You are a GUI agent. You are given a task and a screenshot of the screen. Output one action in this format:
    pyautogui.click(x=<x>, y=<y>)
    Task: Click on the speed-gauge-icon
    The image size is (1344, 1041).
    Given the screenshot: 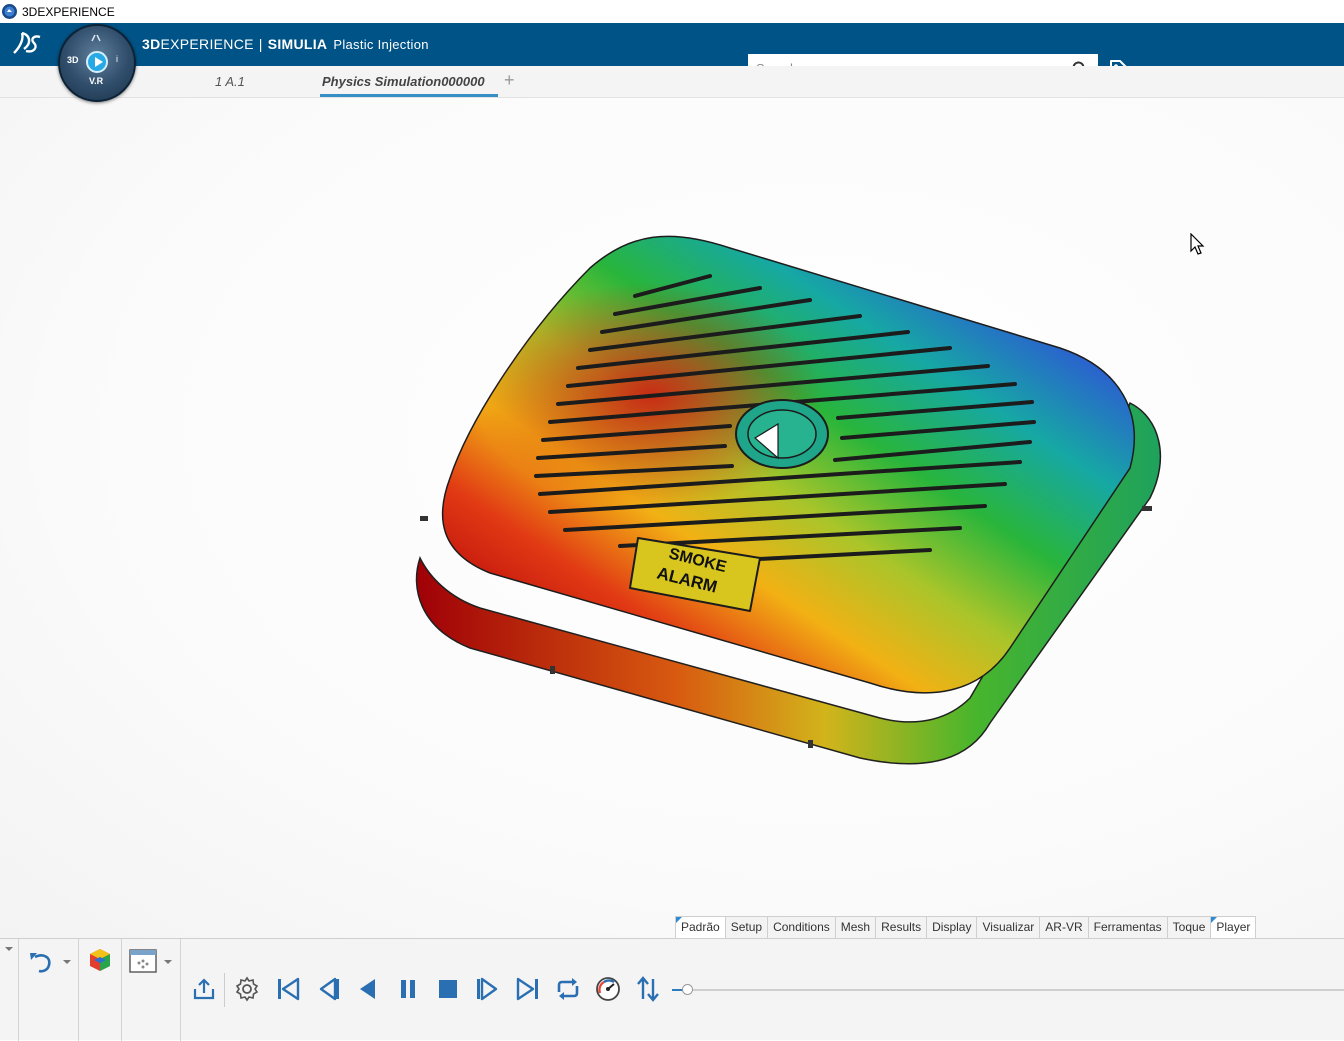 What is the action you would take?
    pyautogui.click(x=608, y=989)
    